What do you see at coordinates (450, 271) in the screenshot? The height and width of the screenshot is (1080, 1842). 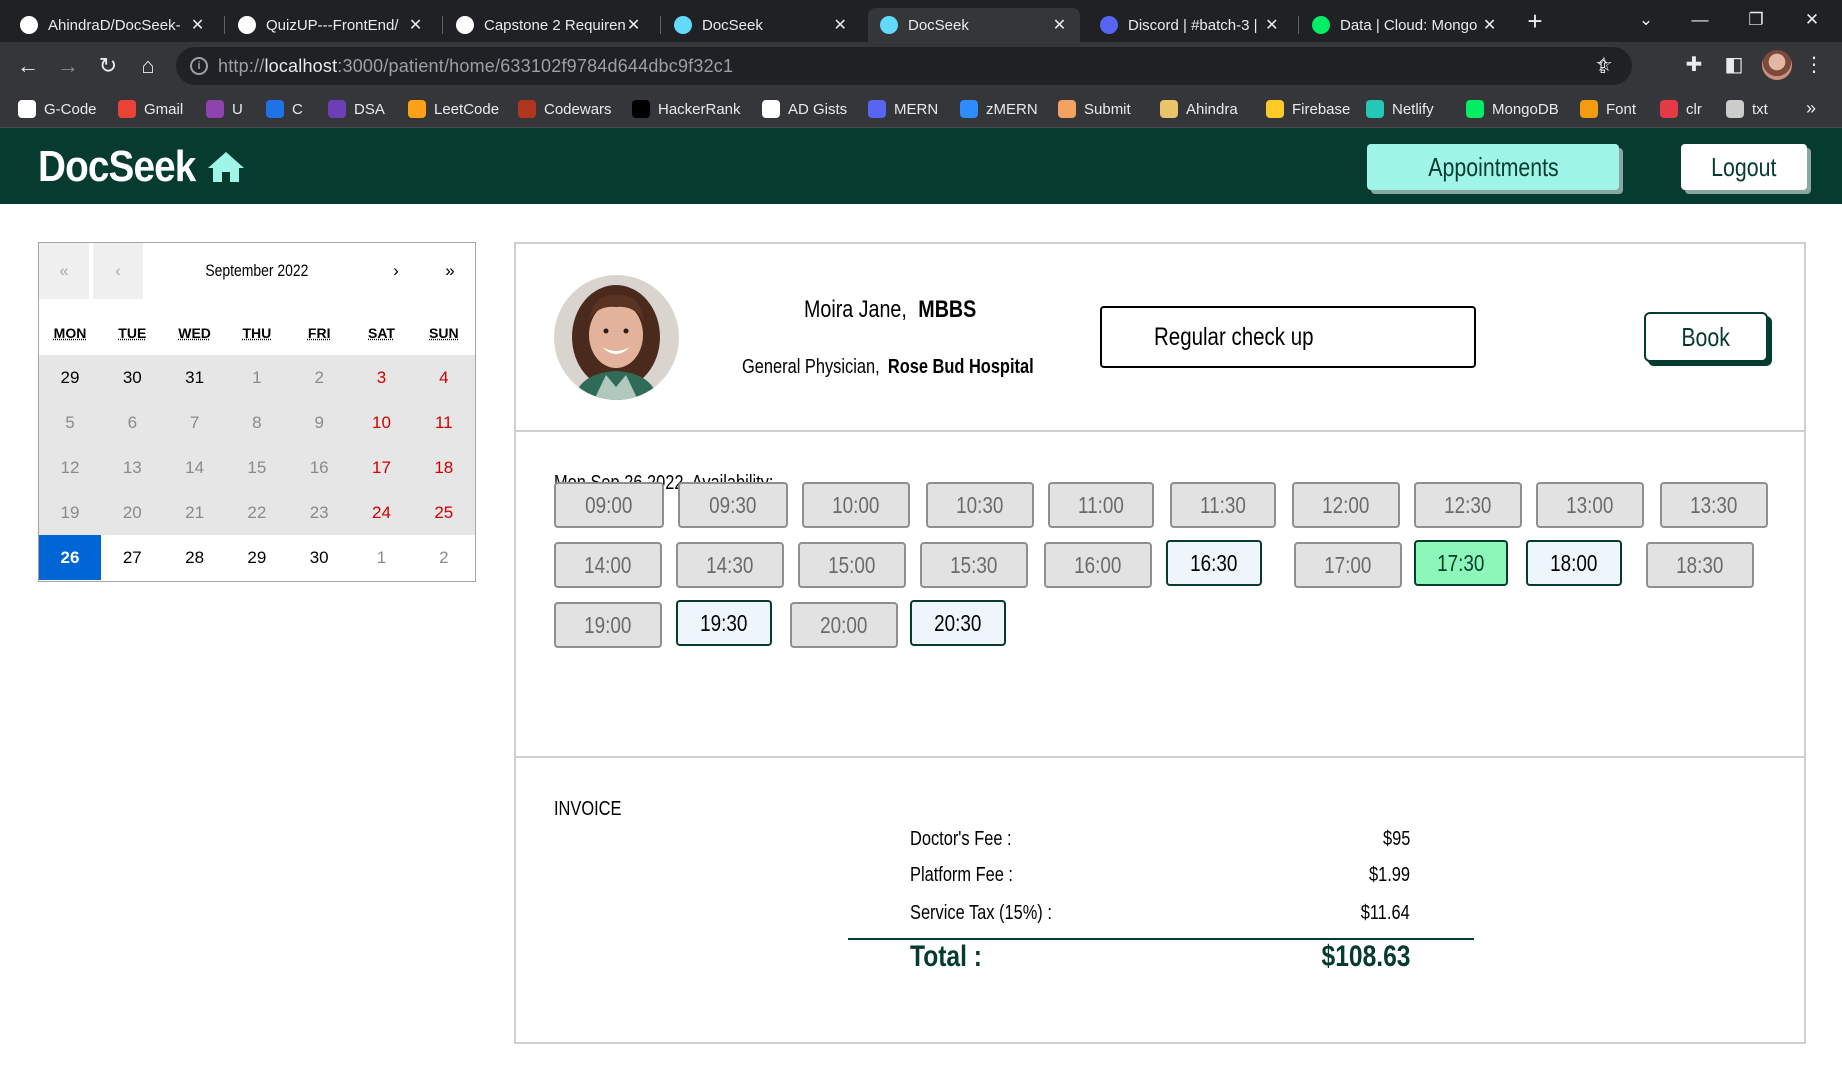 I see `next-year-button: »` at bounding box center [450, 271].